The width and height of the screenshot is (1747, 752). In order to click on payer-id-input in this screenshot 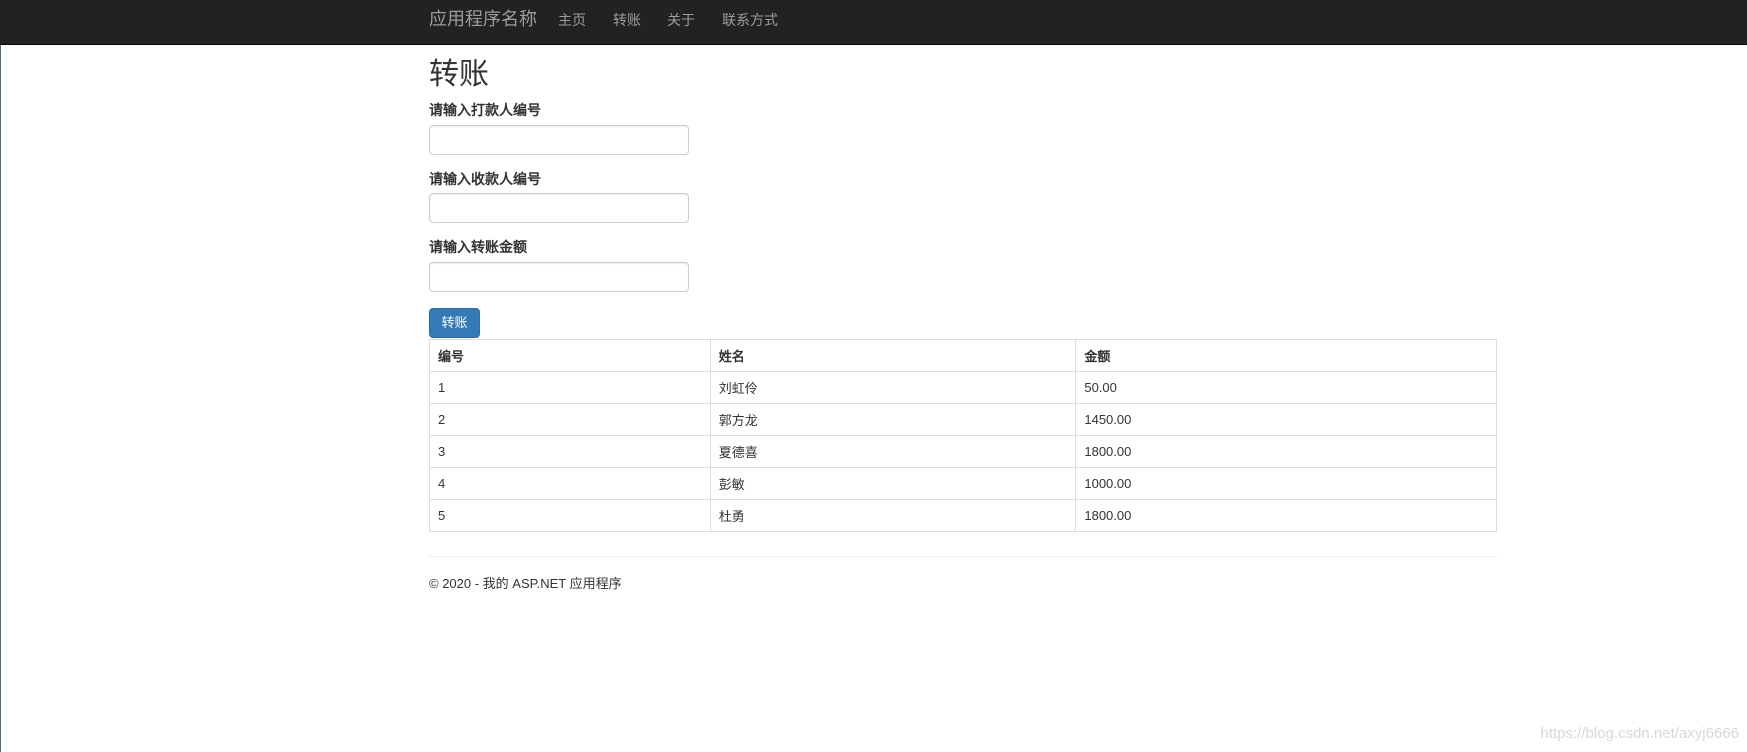, I will do `click(559, 140)`.